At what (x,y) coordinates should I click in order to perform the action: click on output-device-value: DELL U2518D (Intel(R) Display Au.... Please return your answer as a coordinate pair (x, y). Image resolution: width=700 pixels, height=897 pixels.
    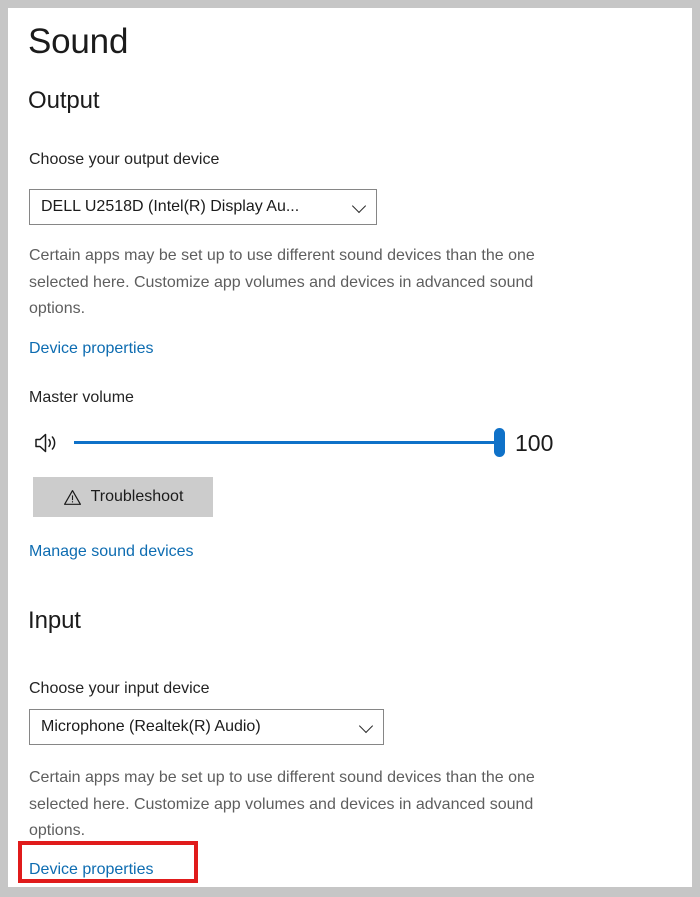
    Looking at the image, I should click on (170, 206).